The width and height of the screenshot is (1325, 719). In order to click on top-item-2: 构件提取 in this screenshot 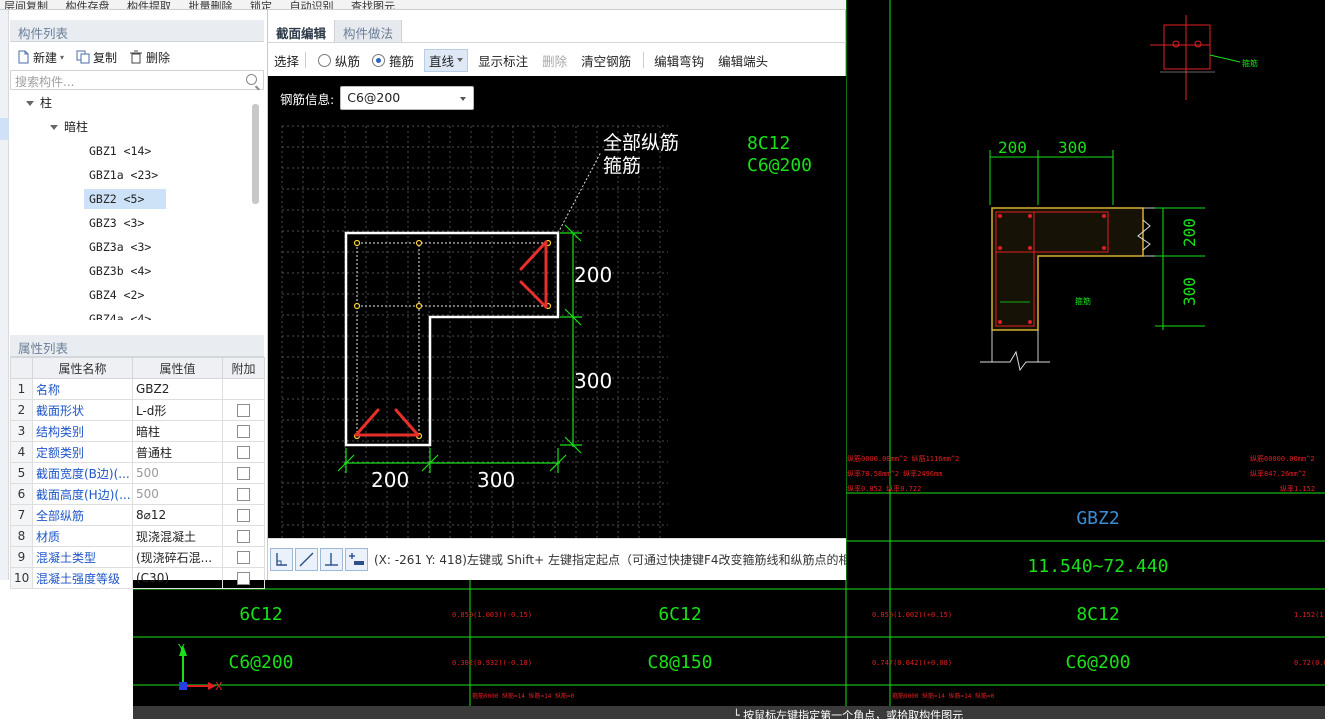, I will do `click(149, 4)`.